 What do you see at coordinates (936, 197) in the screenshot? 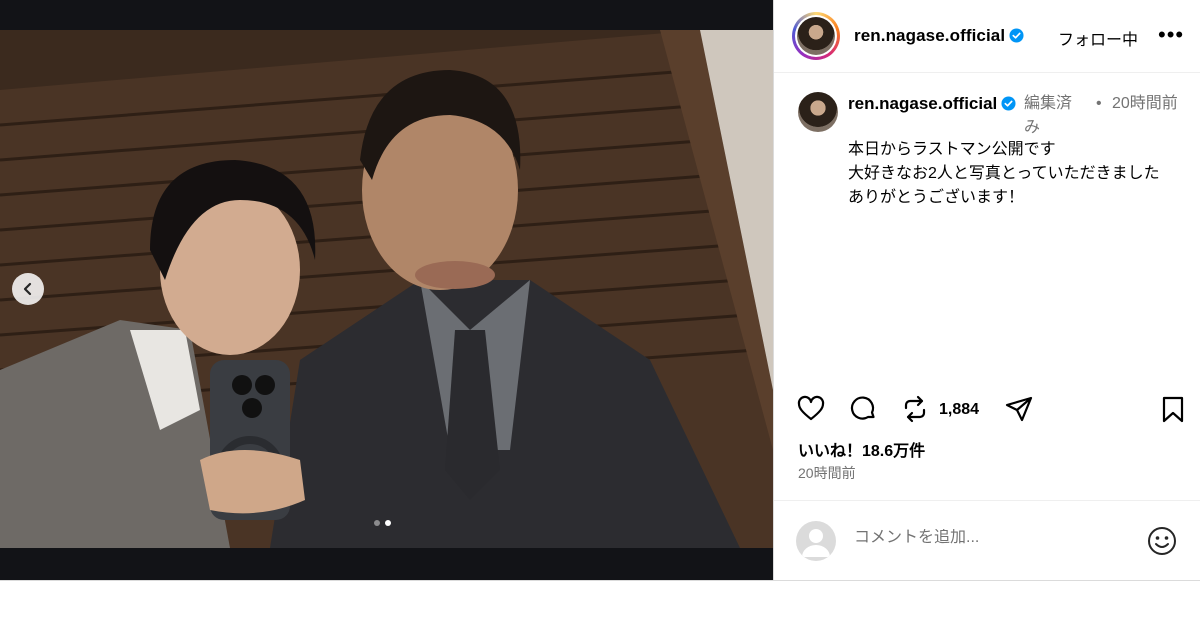
I see `caption-line: ありがとうございます！` at bounding box center [936, 197].